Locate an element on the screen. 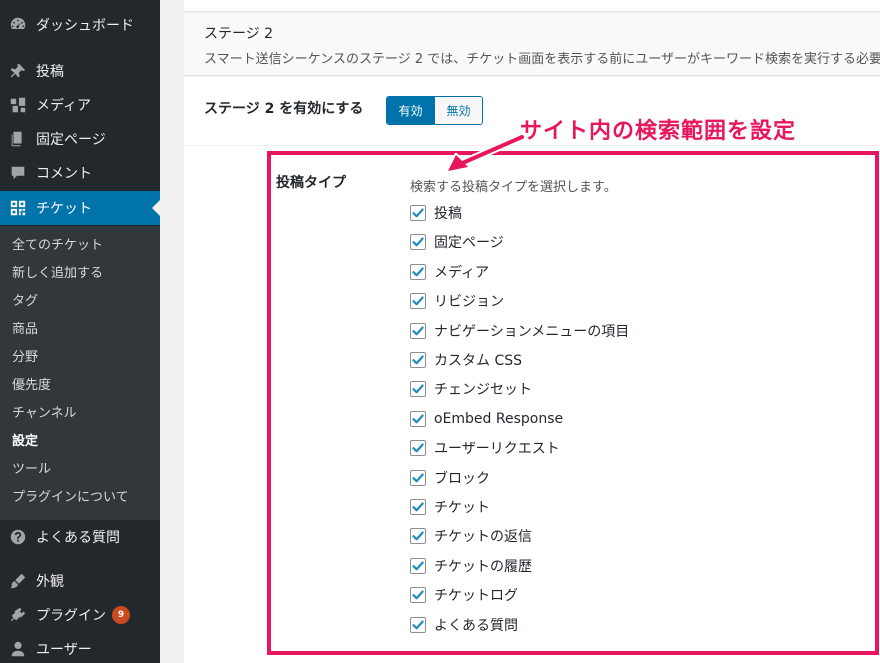 This screenshot has width=880, height=663. menu-dashboard: ダッシュボード is located at coordinates (80, 25).